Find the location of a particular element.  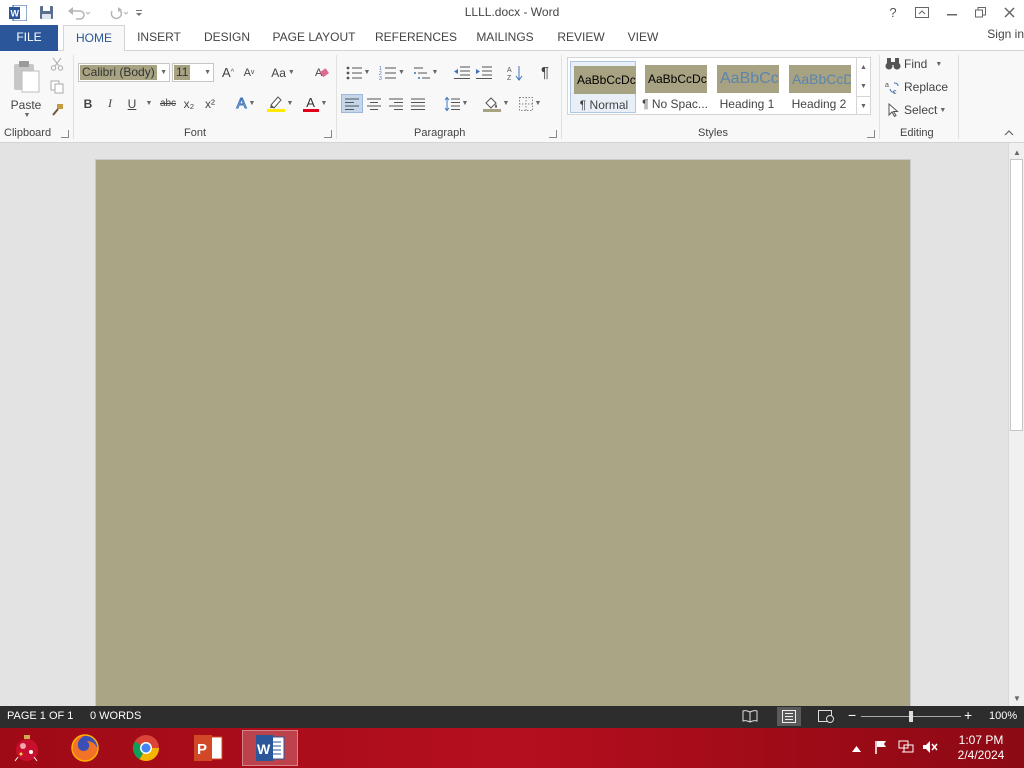

zoom-out-icon: − is located at coordinates (852, 715).